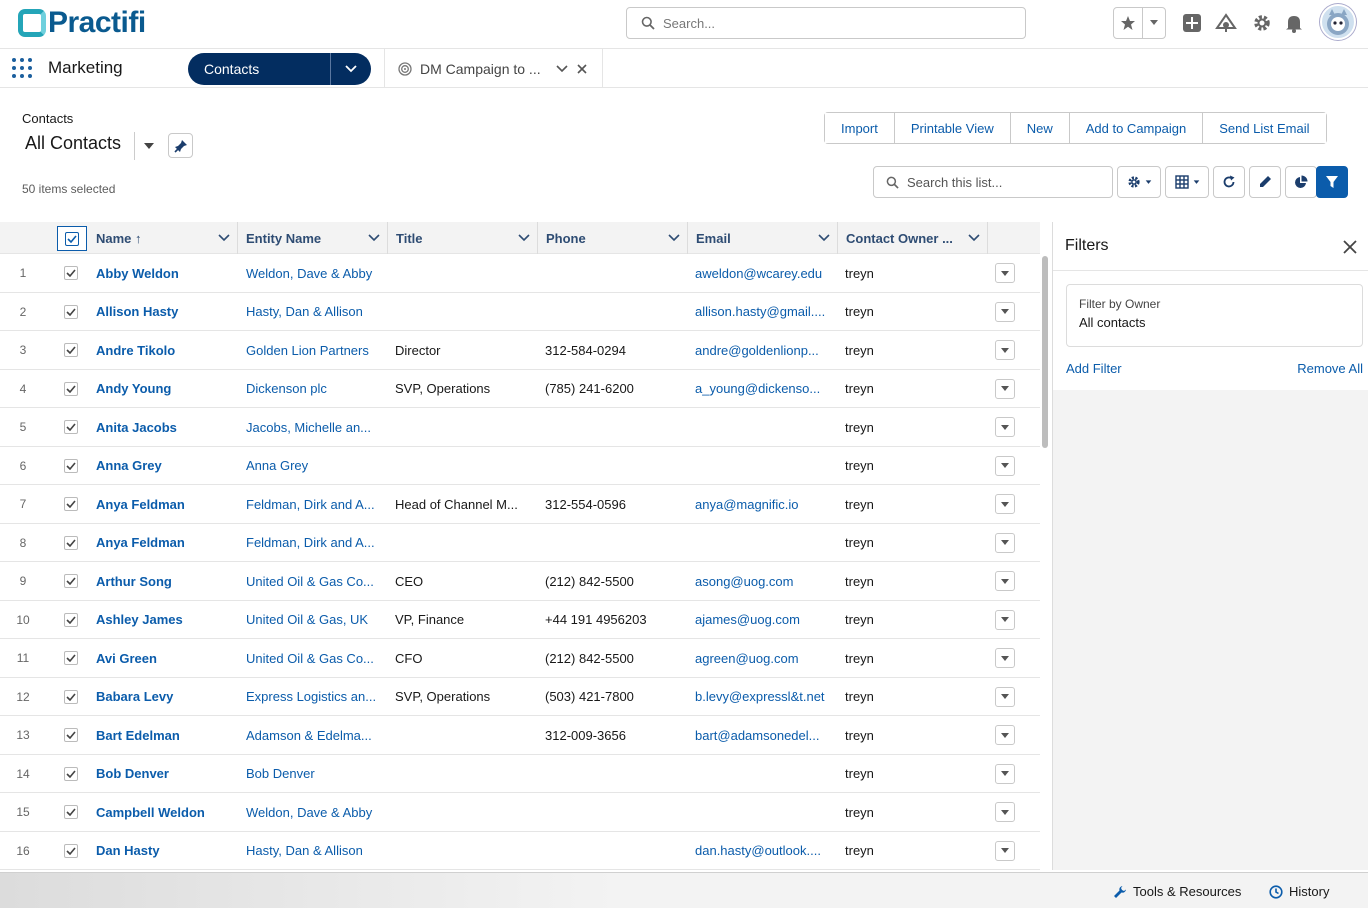  Describe the element at coordinates (1214, 315) in the screenshot. I see `filter-by-owner: Filter by Owner All contacts` at that location.